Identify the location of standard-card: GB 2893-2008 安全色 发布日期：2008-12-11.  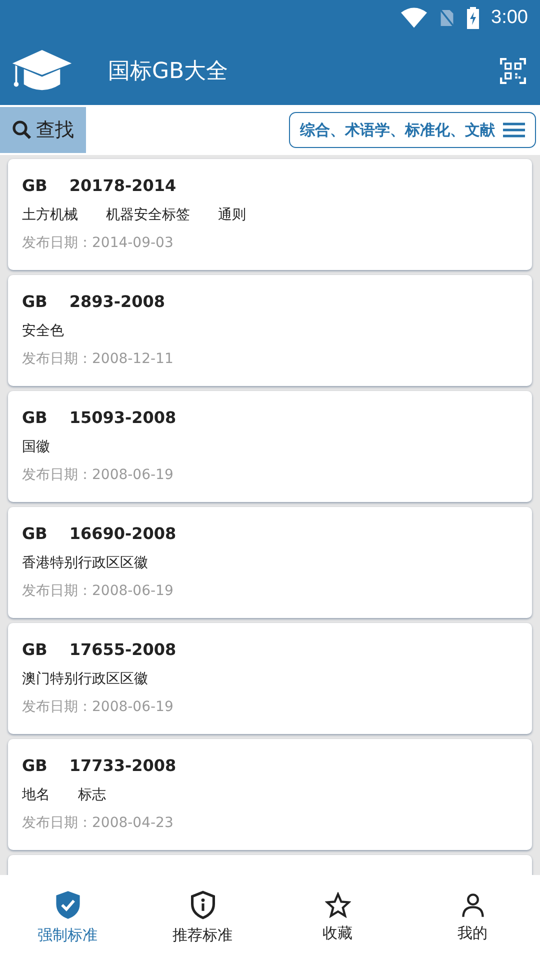
(270, 330).